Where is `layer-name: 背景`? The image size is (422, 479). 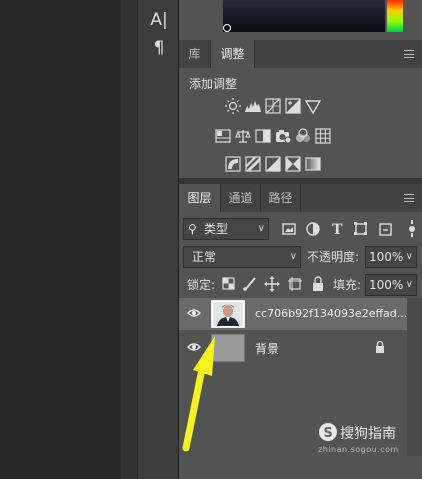 layer-name: 背景 is located at coordinates (267, 348).